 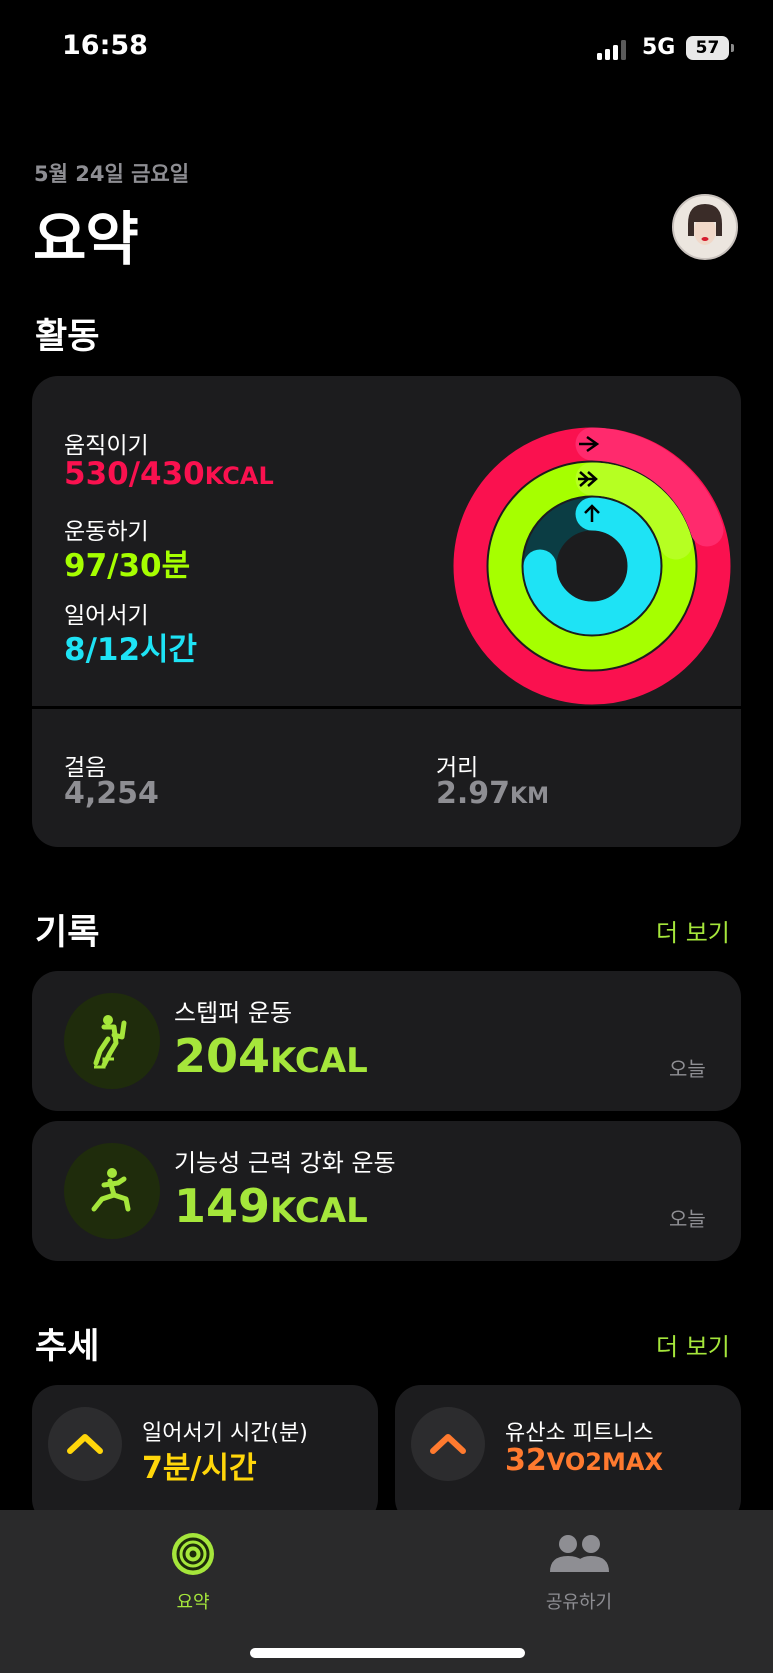 I want to click on move-value-unit: KCAL, so click(x=239, y=476).